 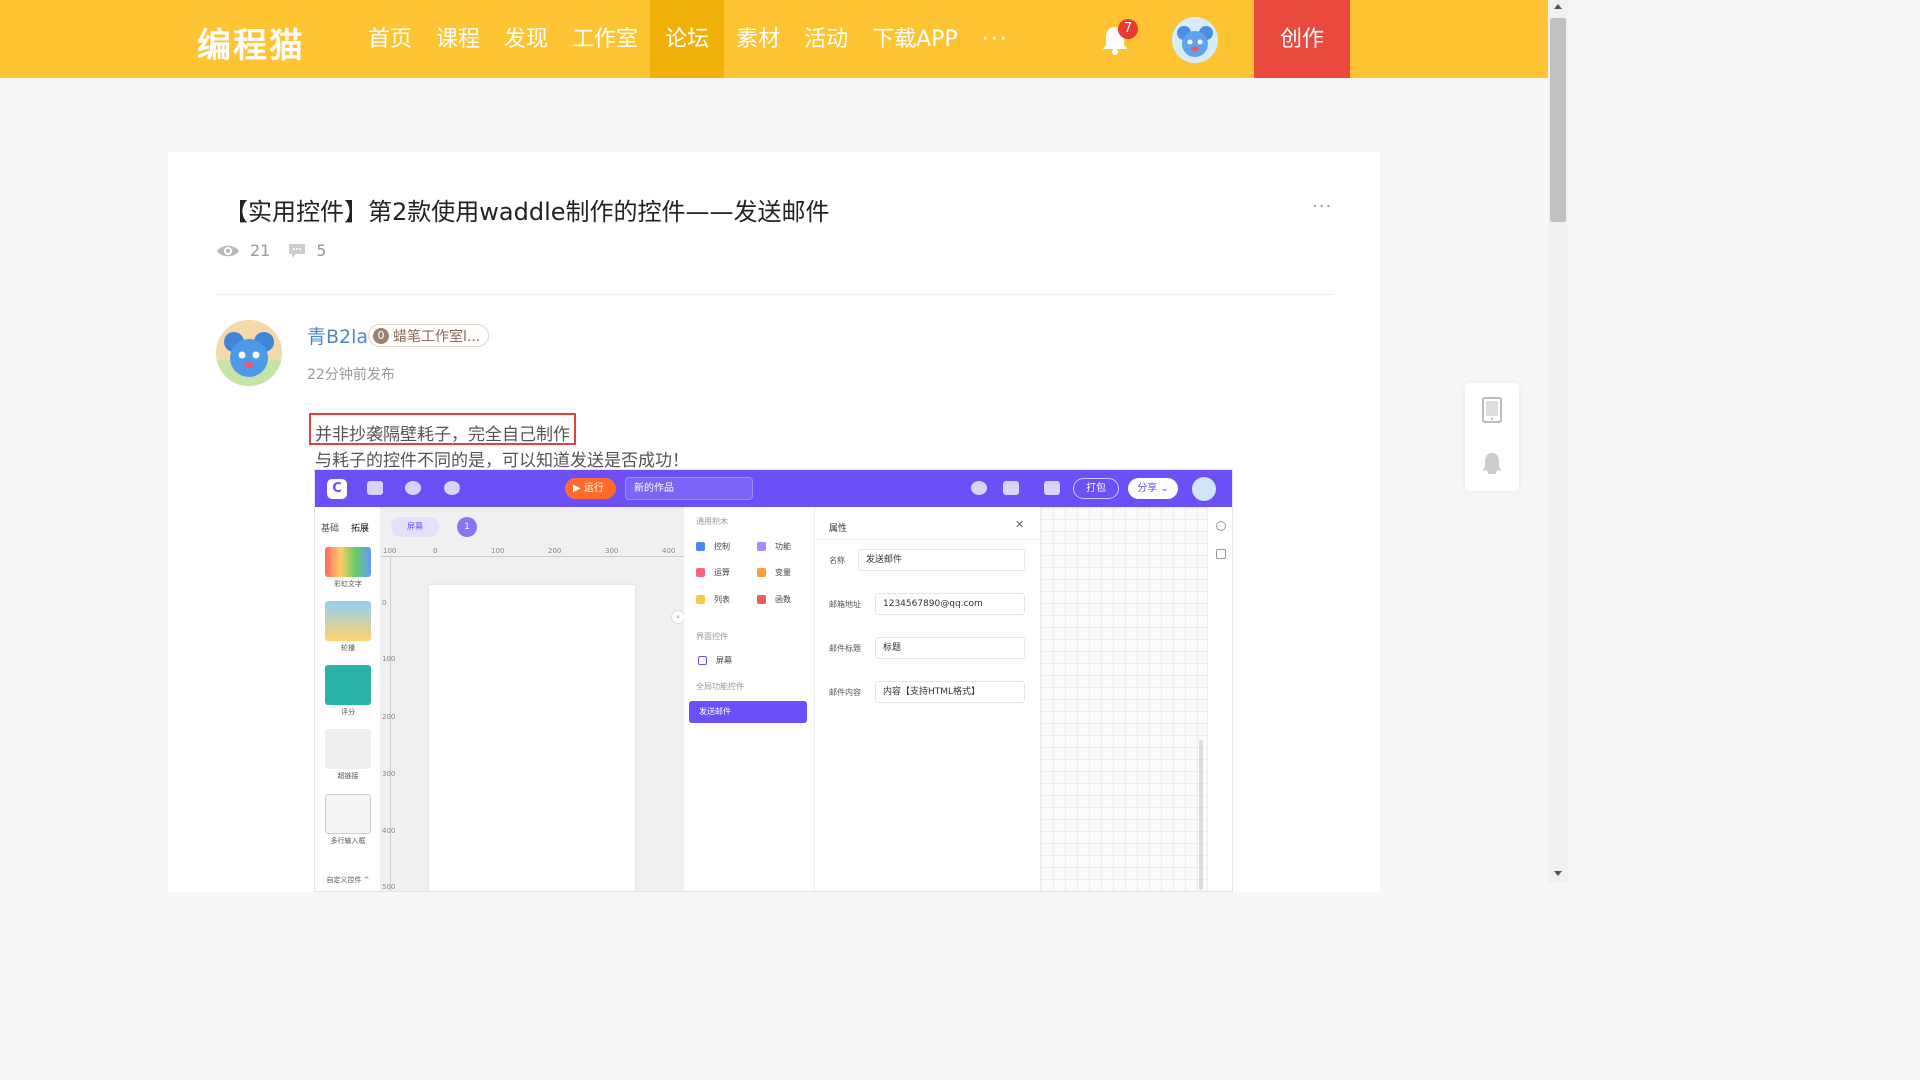 I want to click on prop-input-name: 发送邮件, so click(x=941, y=560).